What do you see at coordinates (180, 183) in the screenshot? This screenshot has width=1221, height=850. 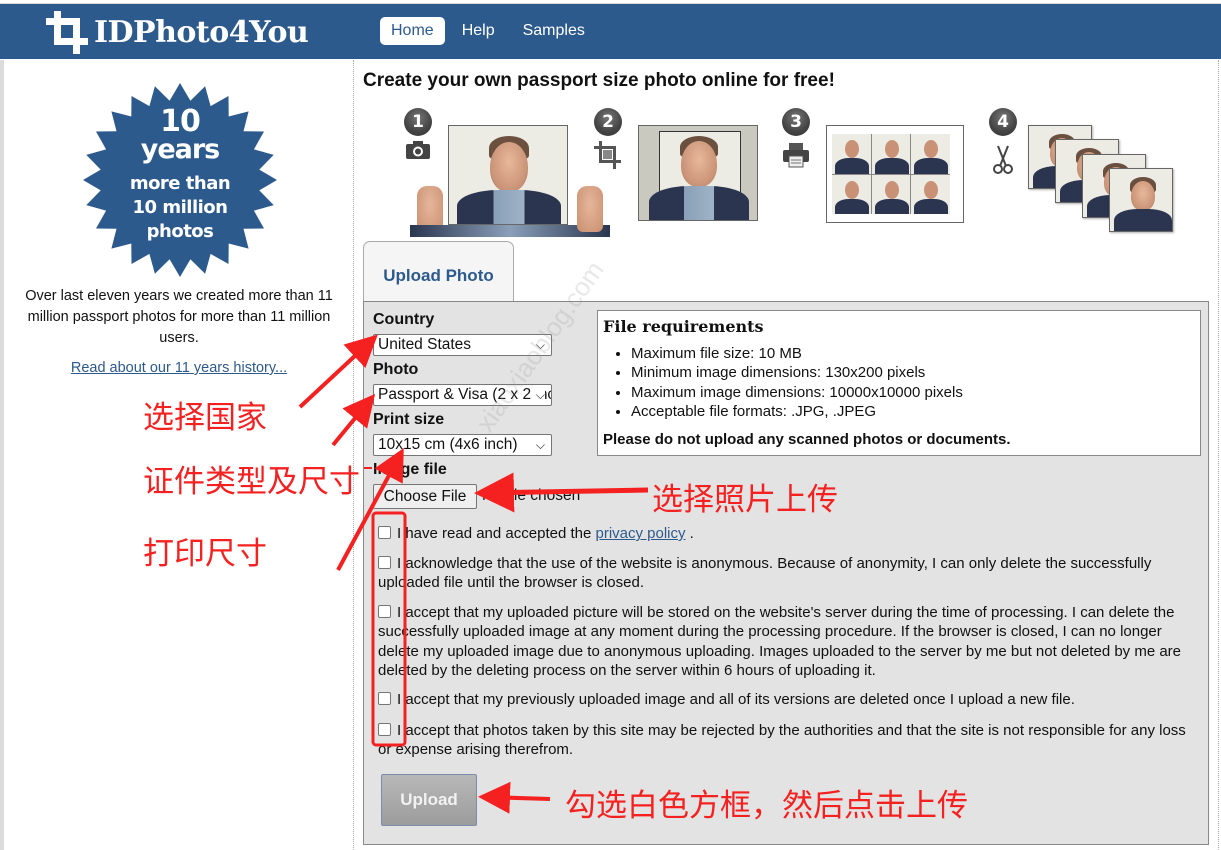 I see `badge-line-3: more than` at bounding box center [180, 183].